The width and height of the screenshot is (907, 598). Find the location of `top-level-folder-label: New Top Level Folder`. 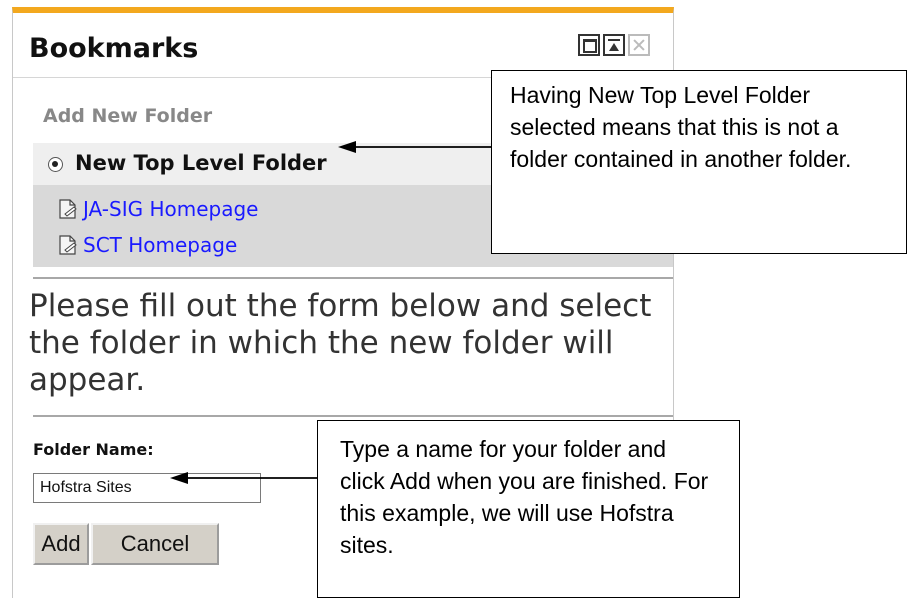

top-level-folder-label: New Top Level Folder is located at coordinates (201, 163).